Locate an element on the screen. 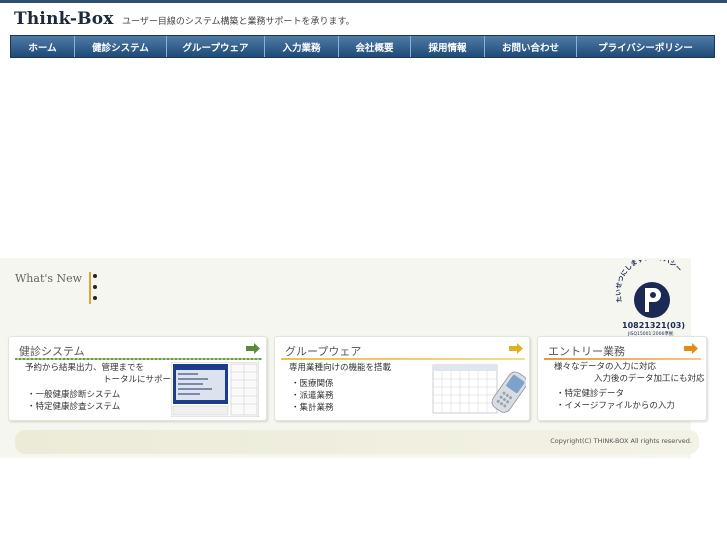  nav-company: 会社概要 is located at coordinates (375, 46).